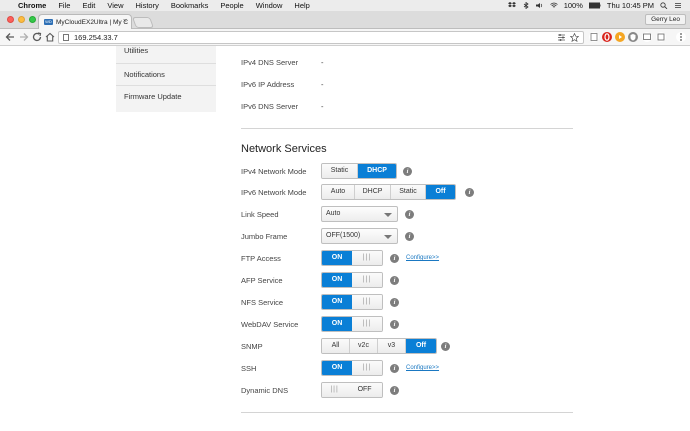 This screenshot has width=690, height=431. What do you see at coordinates (568, 37) in the screenshot?
I see `omnibox-actions` at bounding box center [568, 37].